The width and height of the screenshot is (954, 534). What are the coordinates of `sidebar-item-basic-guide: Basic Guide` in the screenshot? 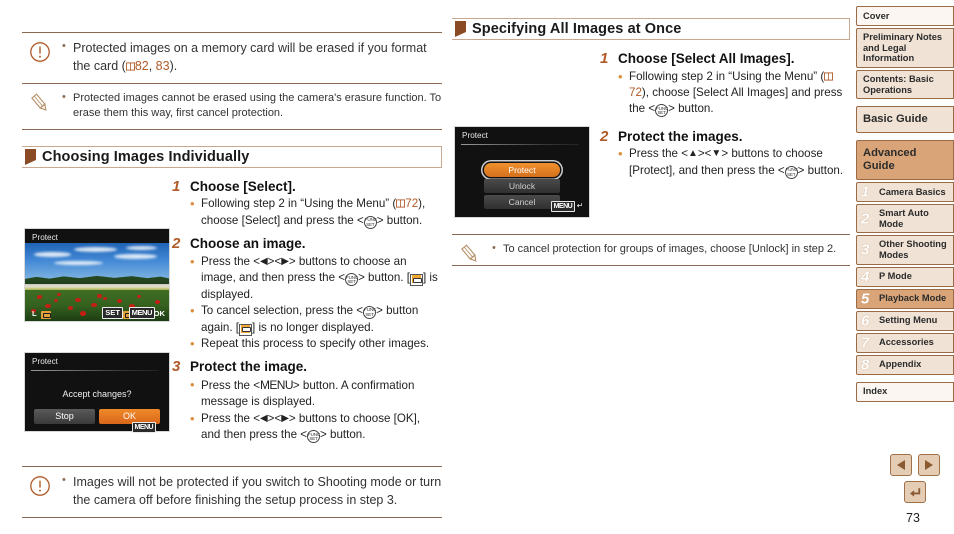 It's located at (905, 120).